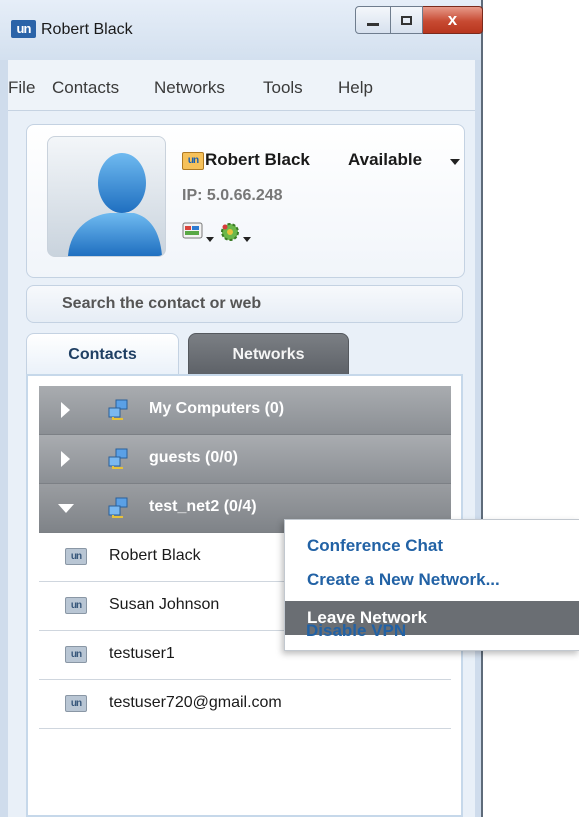 This screenshot has width=579, height=817. What do you see at coordinates (373, 24) in the screenshot?
I see `minimize-icon` at bounding box center [373, 24].